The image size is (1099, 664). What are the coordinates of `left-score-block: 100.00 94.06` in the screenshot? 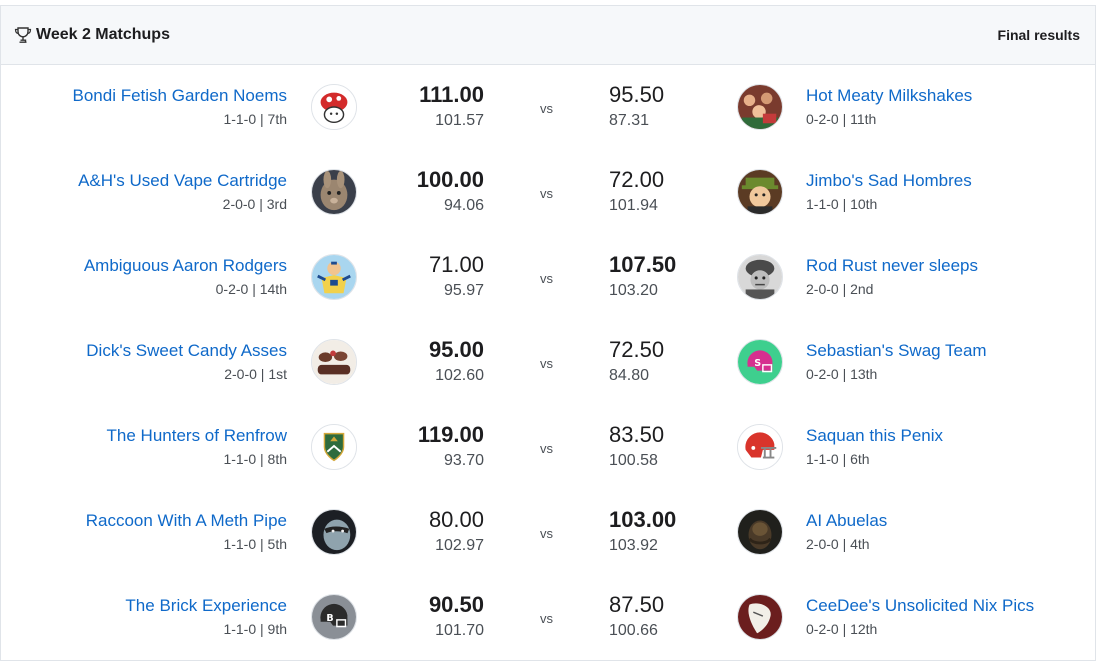 It's located at (450, 192).